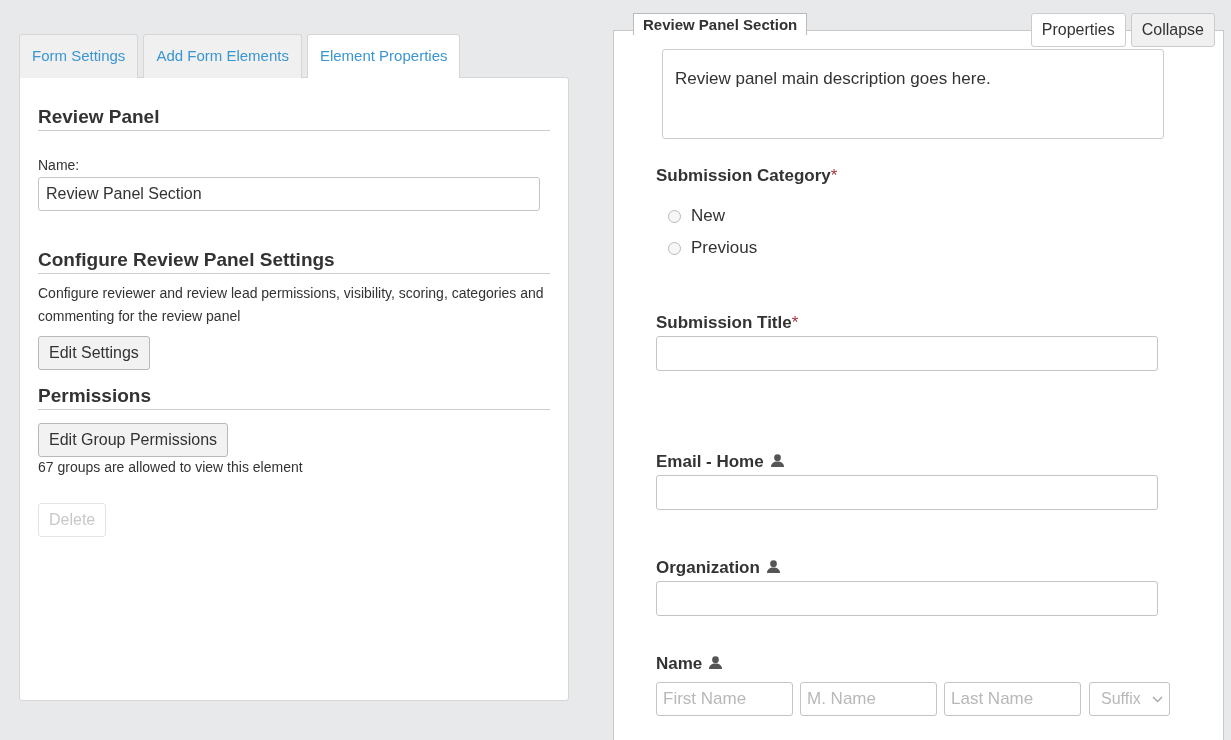  What do you see at coordinates (291, 305) in the screenshot?
I see `settings-description: Configure reviewer and review lead permissions, visibility, scoring, categories and commenting for the review panel` at bounding box center [291, 305].